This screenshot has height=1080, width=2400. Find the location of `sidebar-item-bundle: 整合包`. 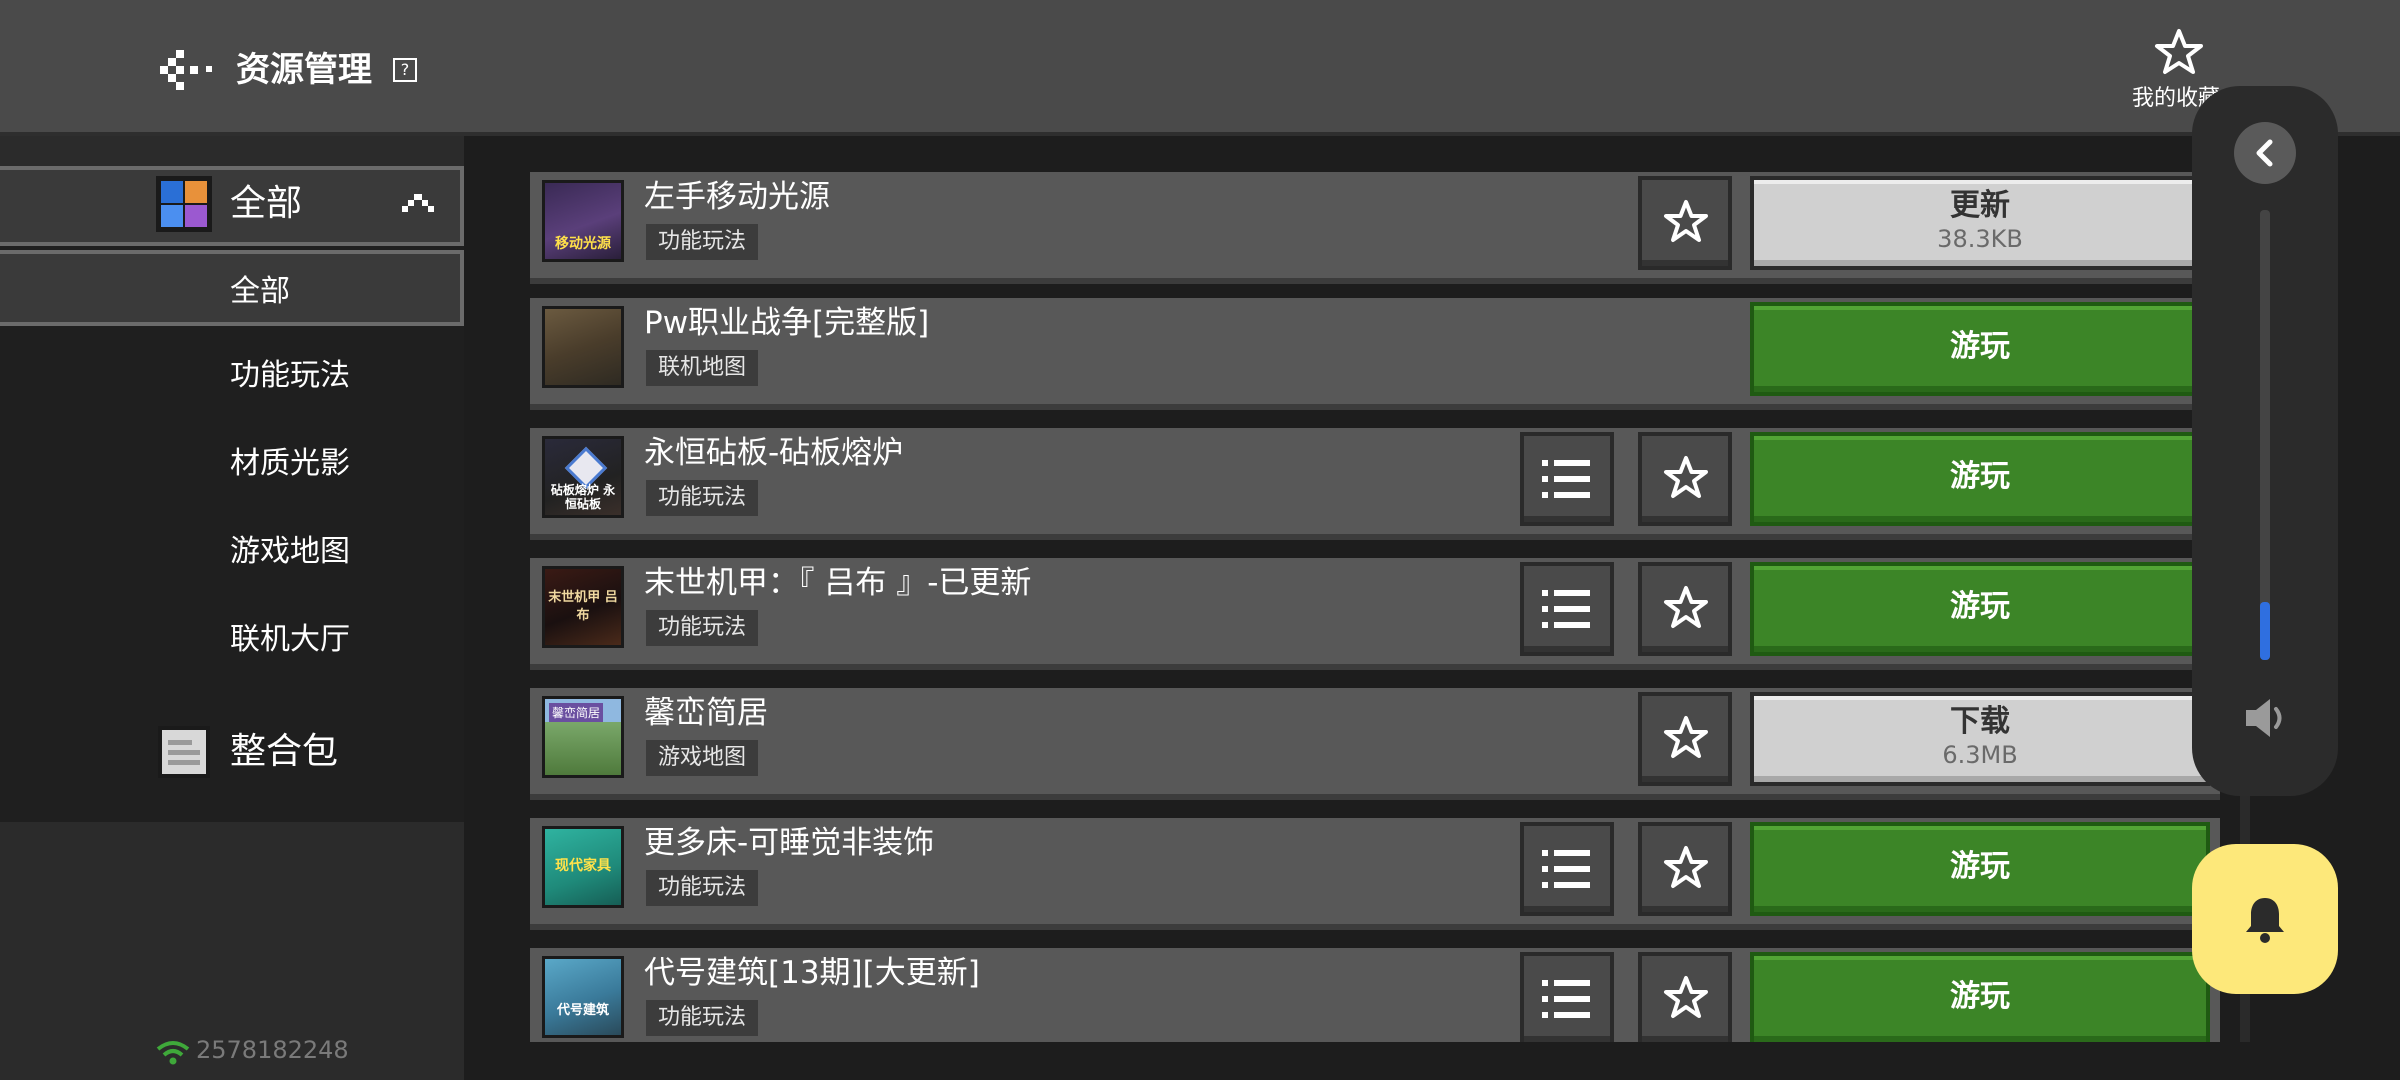

sidebar-item-bundle: 整合包 is located at coordinates (284, 752).